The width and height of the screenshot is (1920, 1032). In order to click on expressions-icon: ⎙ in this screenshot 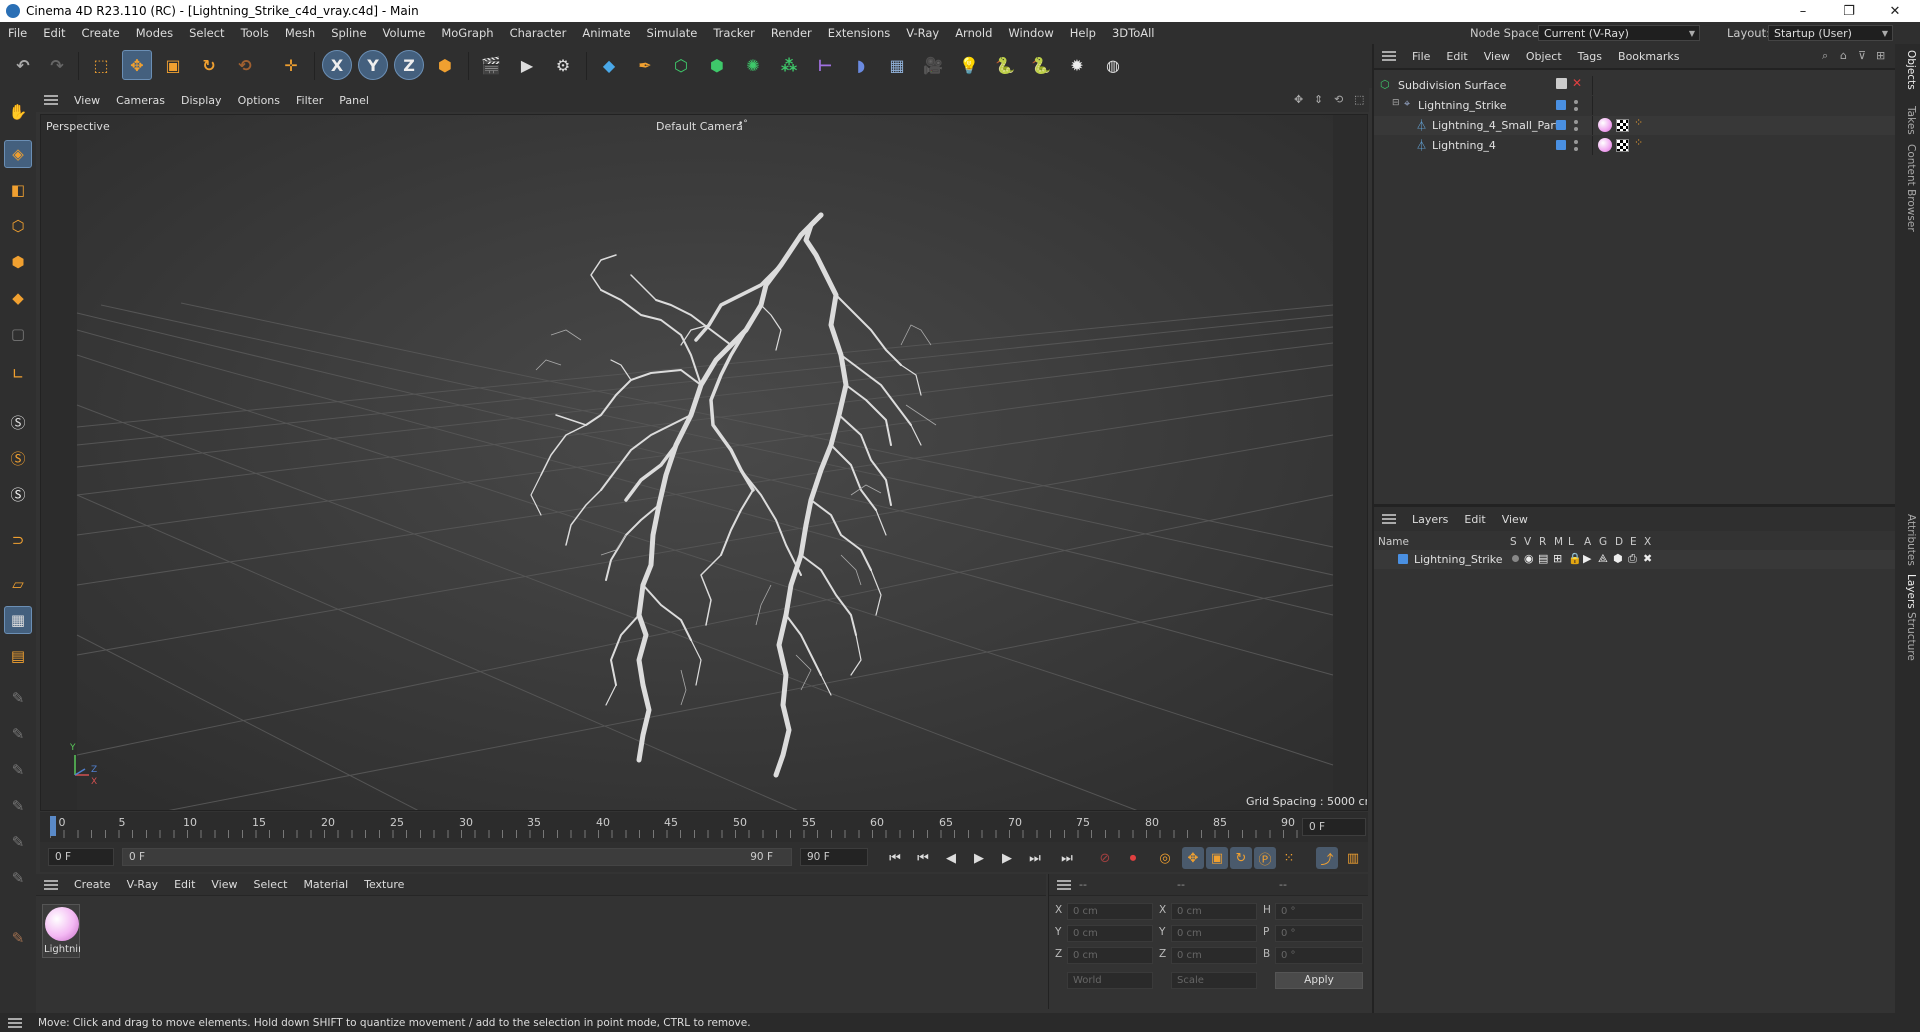, I will do `click(1632, 559)`.